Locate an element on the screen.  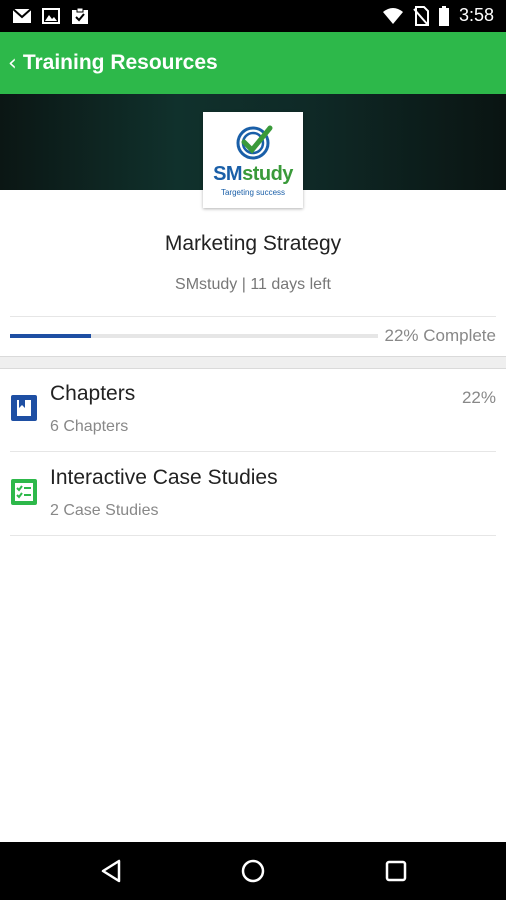
checklist-icon is located at coordinates (24, 492).